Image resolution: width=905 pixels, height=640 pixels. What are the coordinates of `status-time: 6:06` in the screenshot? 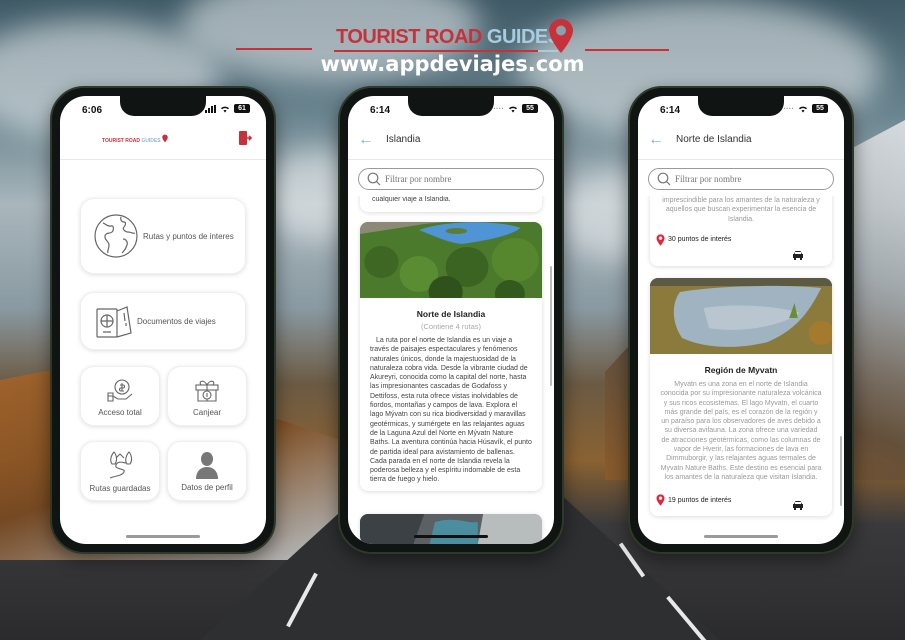 It's located at (92, 110).